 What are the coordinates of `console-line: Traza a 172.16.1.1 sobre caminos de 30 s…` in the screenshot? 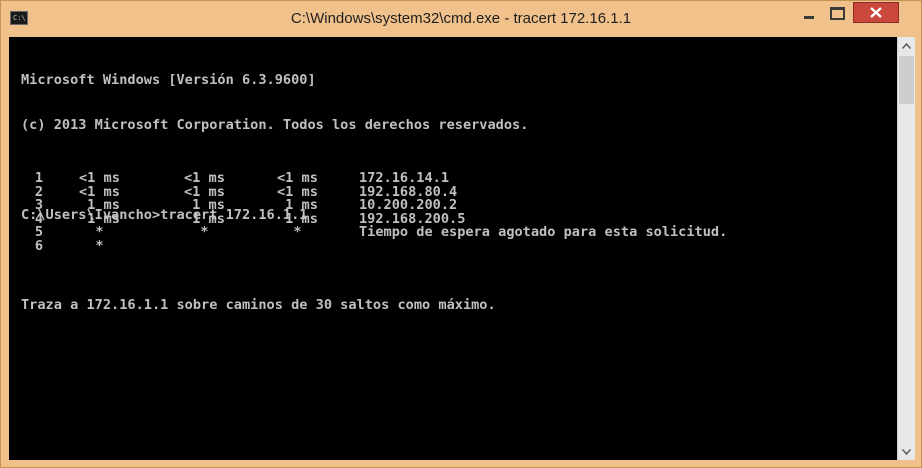 It's located at (258, 305).